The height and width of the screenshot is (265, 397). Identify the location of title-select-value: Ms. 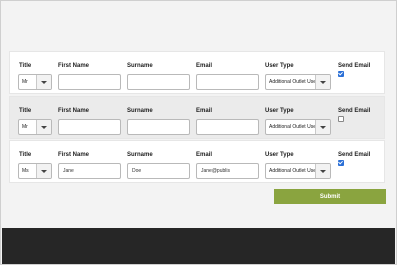
(25, 171).